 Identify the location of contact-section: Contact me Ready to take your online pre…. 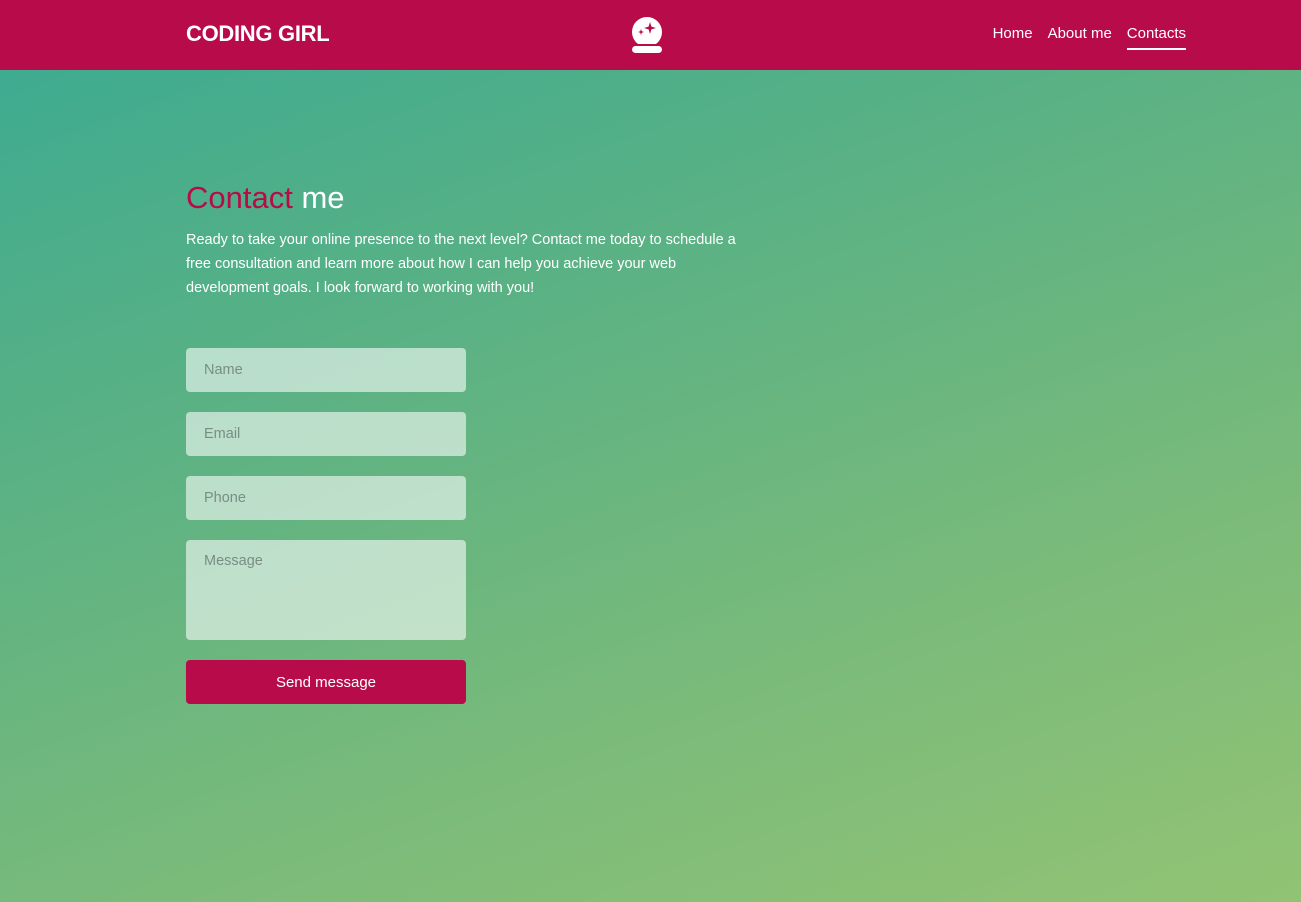
(476, 239).